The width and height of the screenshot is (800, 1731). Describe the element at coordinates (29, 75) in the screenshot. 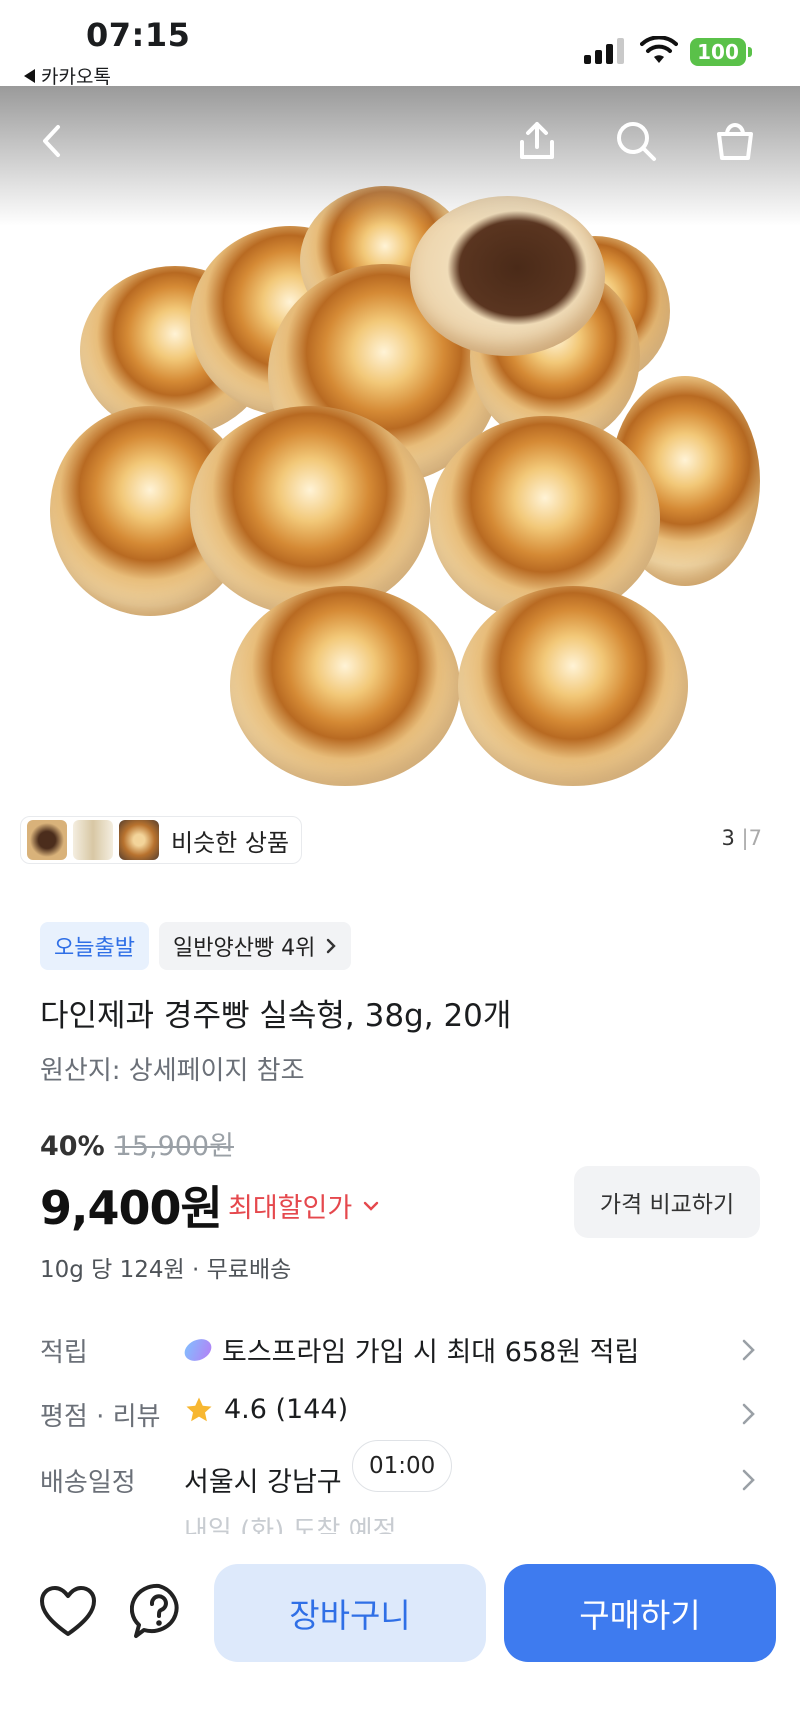

I see `back-triangle-icon` at that location.